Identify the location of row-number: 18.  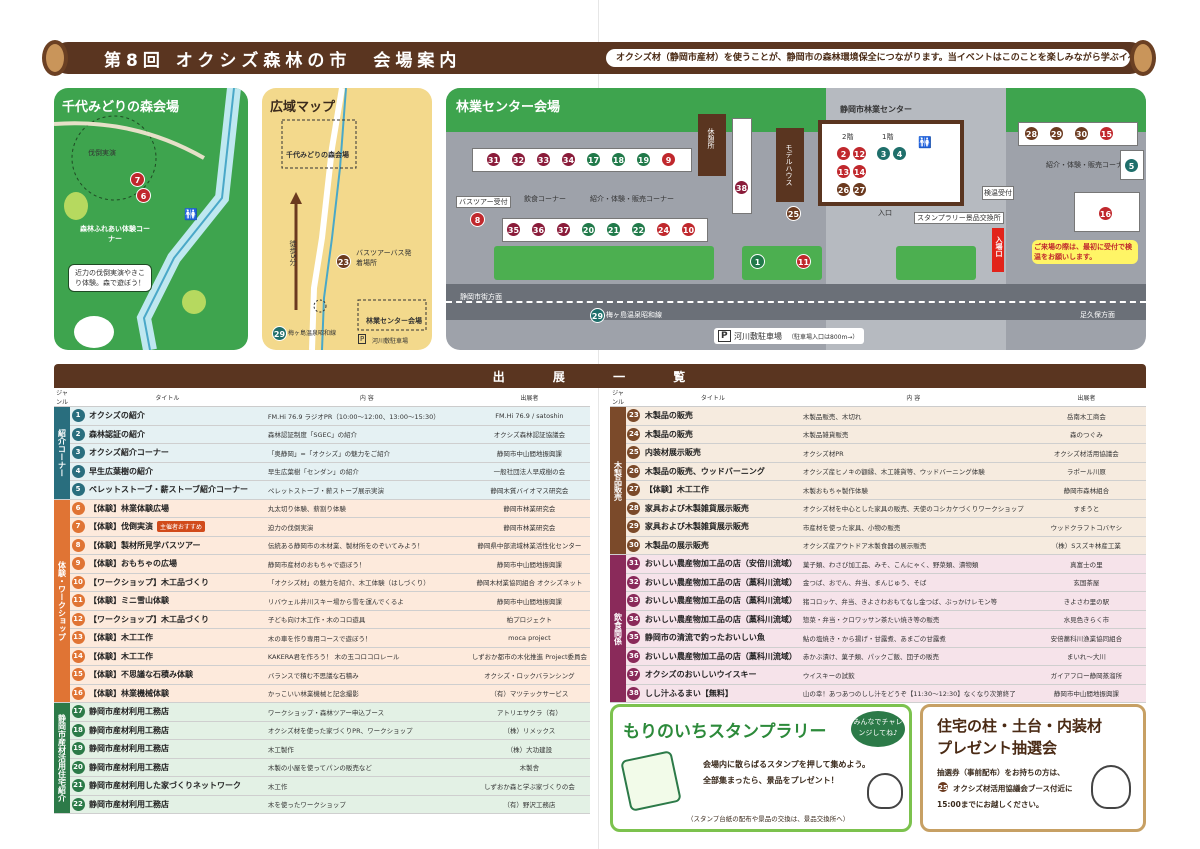
(78, 730).